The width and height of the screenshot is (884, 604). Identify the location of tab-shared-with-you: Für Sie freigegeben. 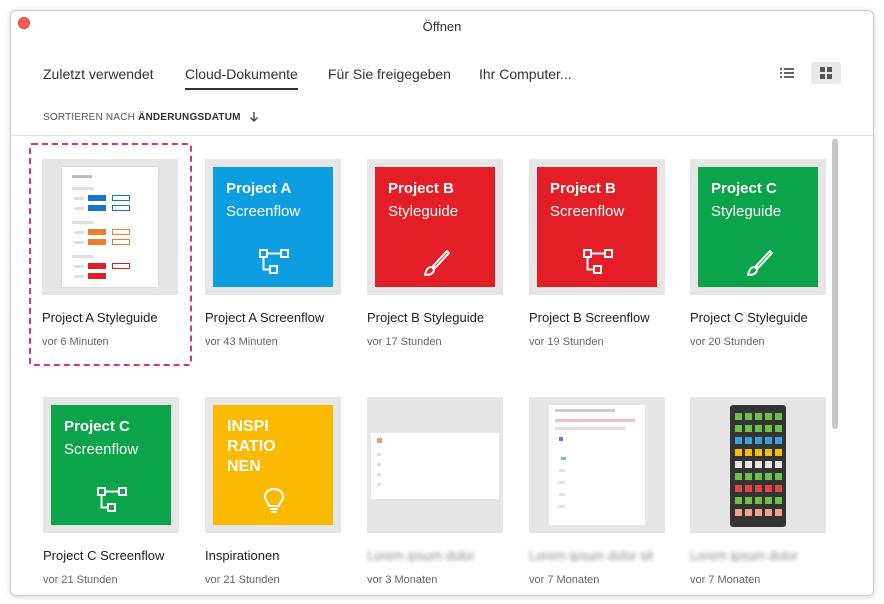
(389, 77).